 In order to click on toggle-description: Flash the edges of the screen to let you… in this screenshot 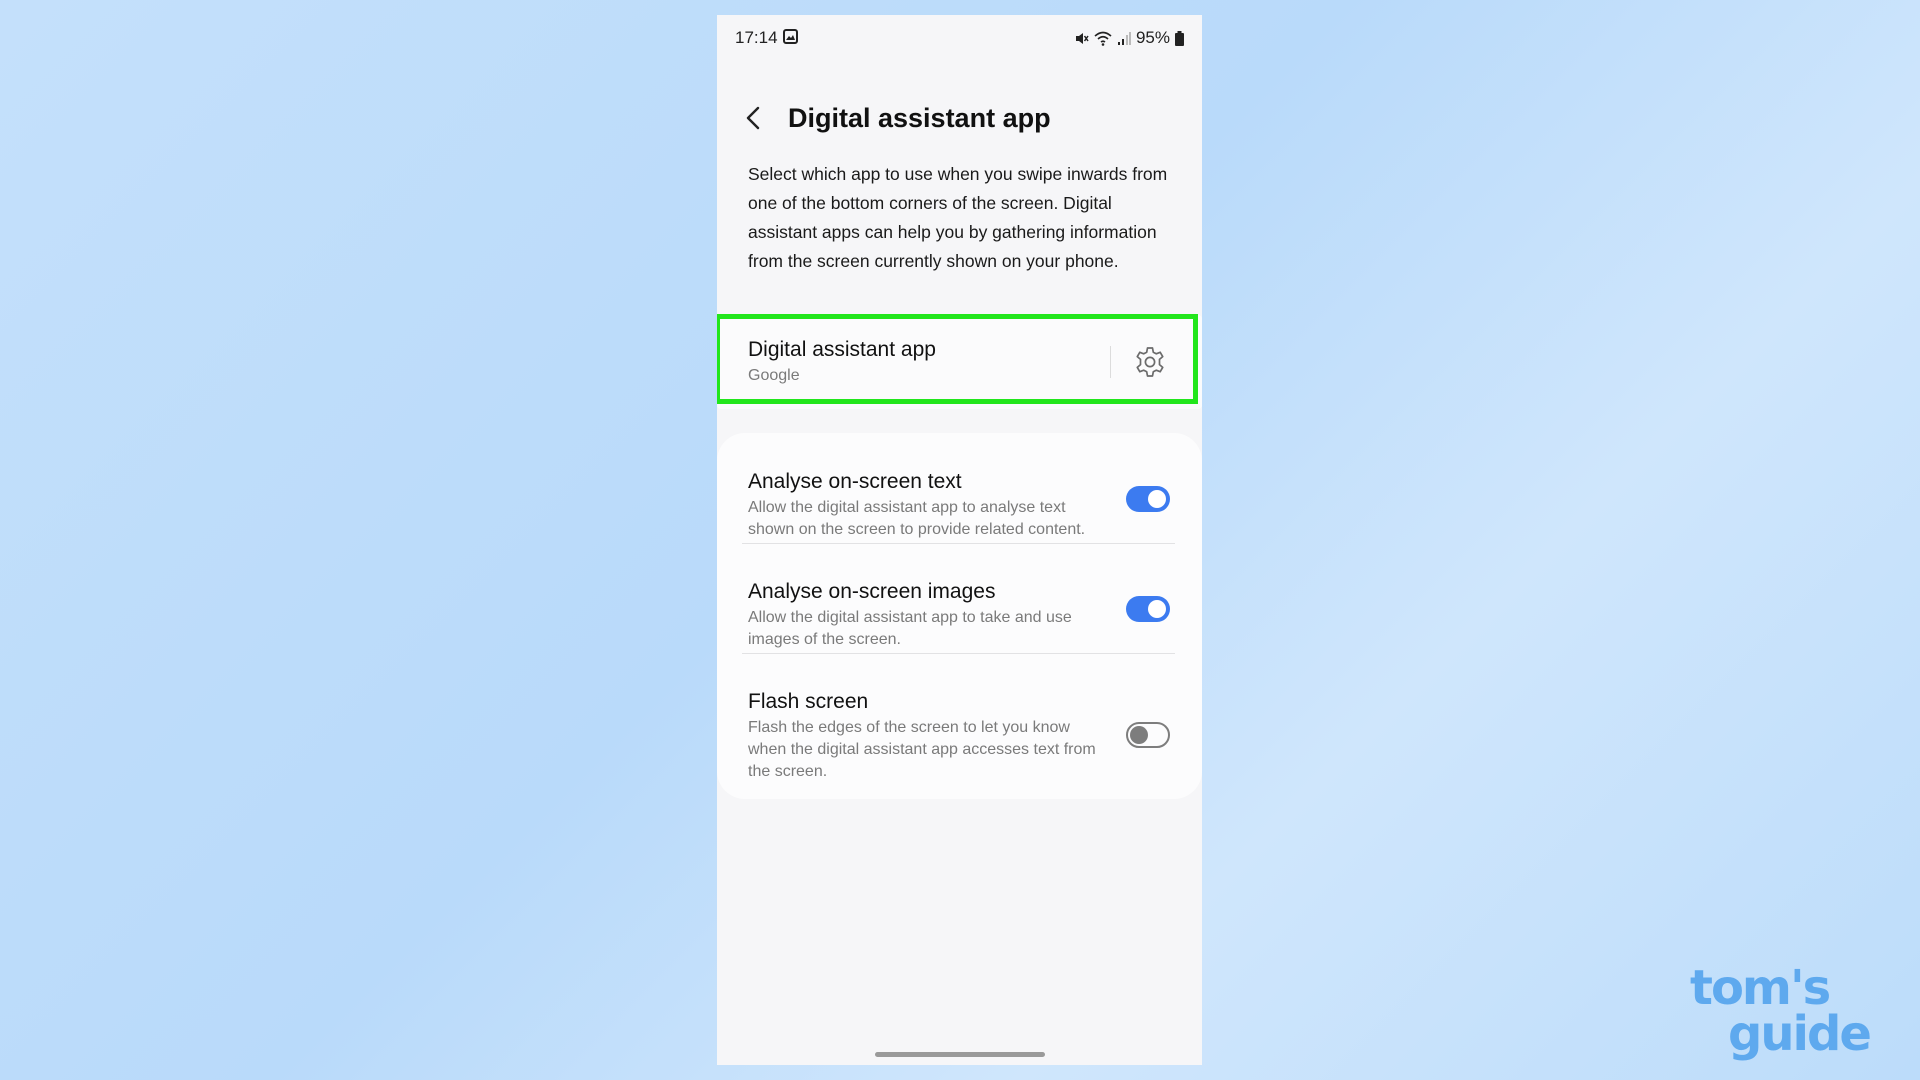, I will do `click(922, 749)`.